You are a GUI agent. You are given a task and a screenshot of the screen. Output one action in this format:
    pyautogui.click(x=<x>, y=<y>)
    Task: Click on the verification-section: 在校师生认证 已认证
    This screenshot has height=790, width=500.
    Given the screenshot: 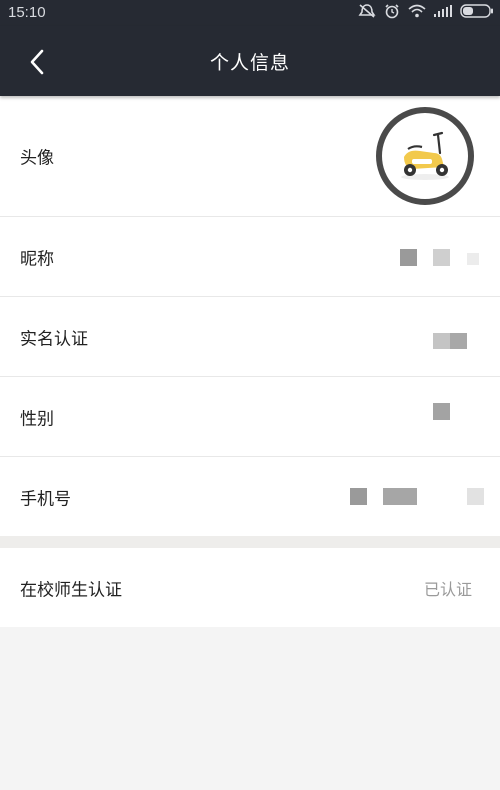 What is the action you would take?
    pyautogui.click(x=250, y=587)
    